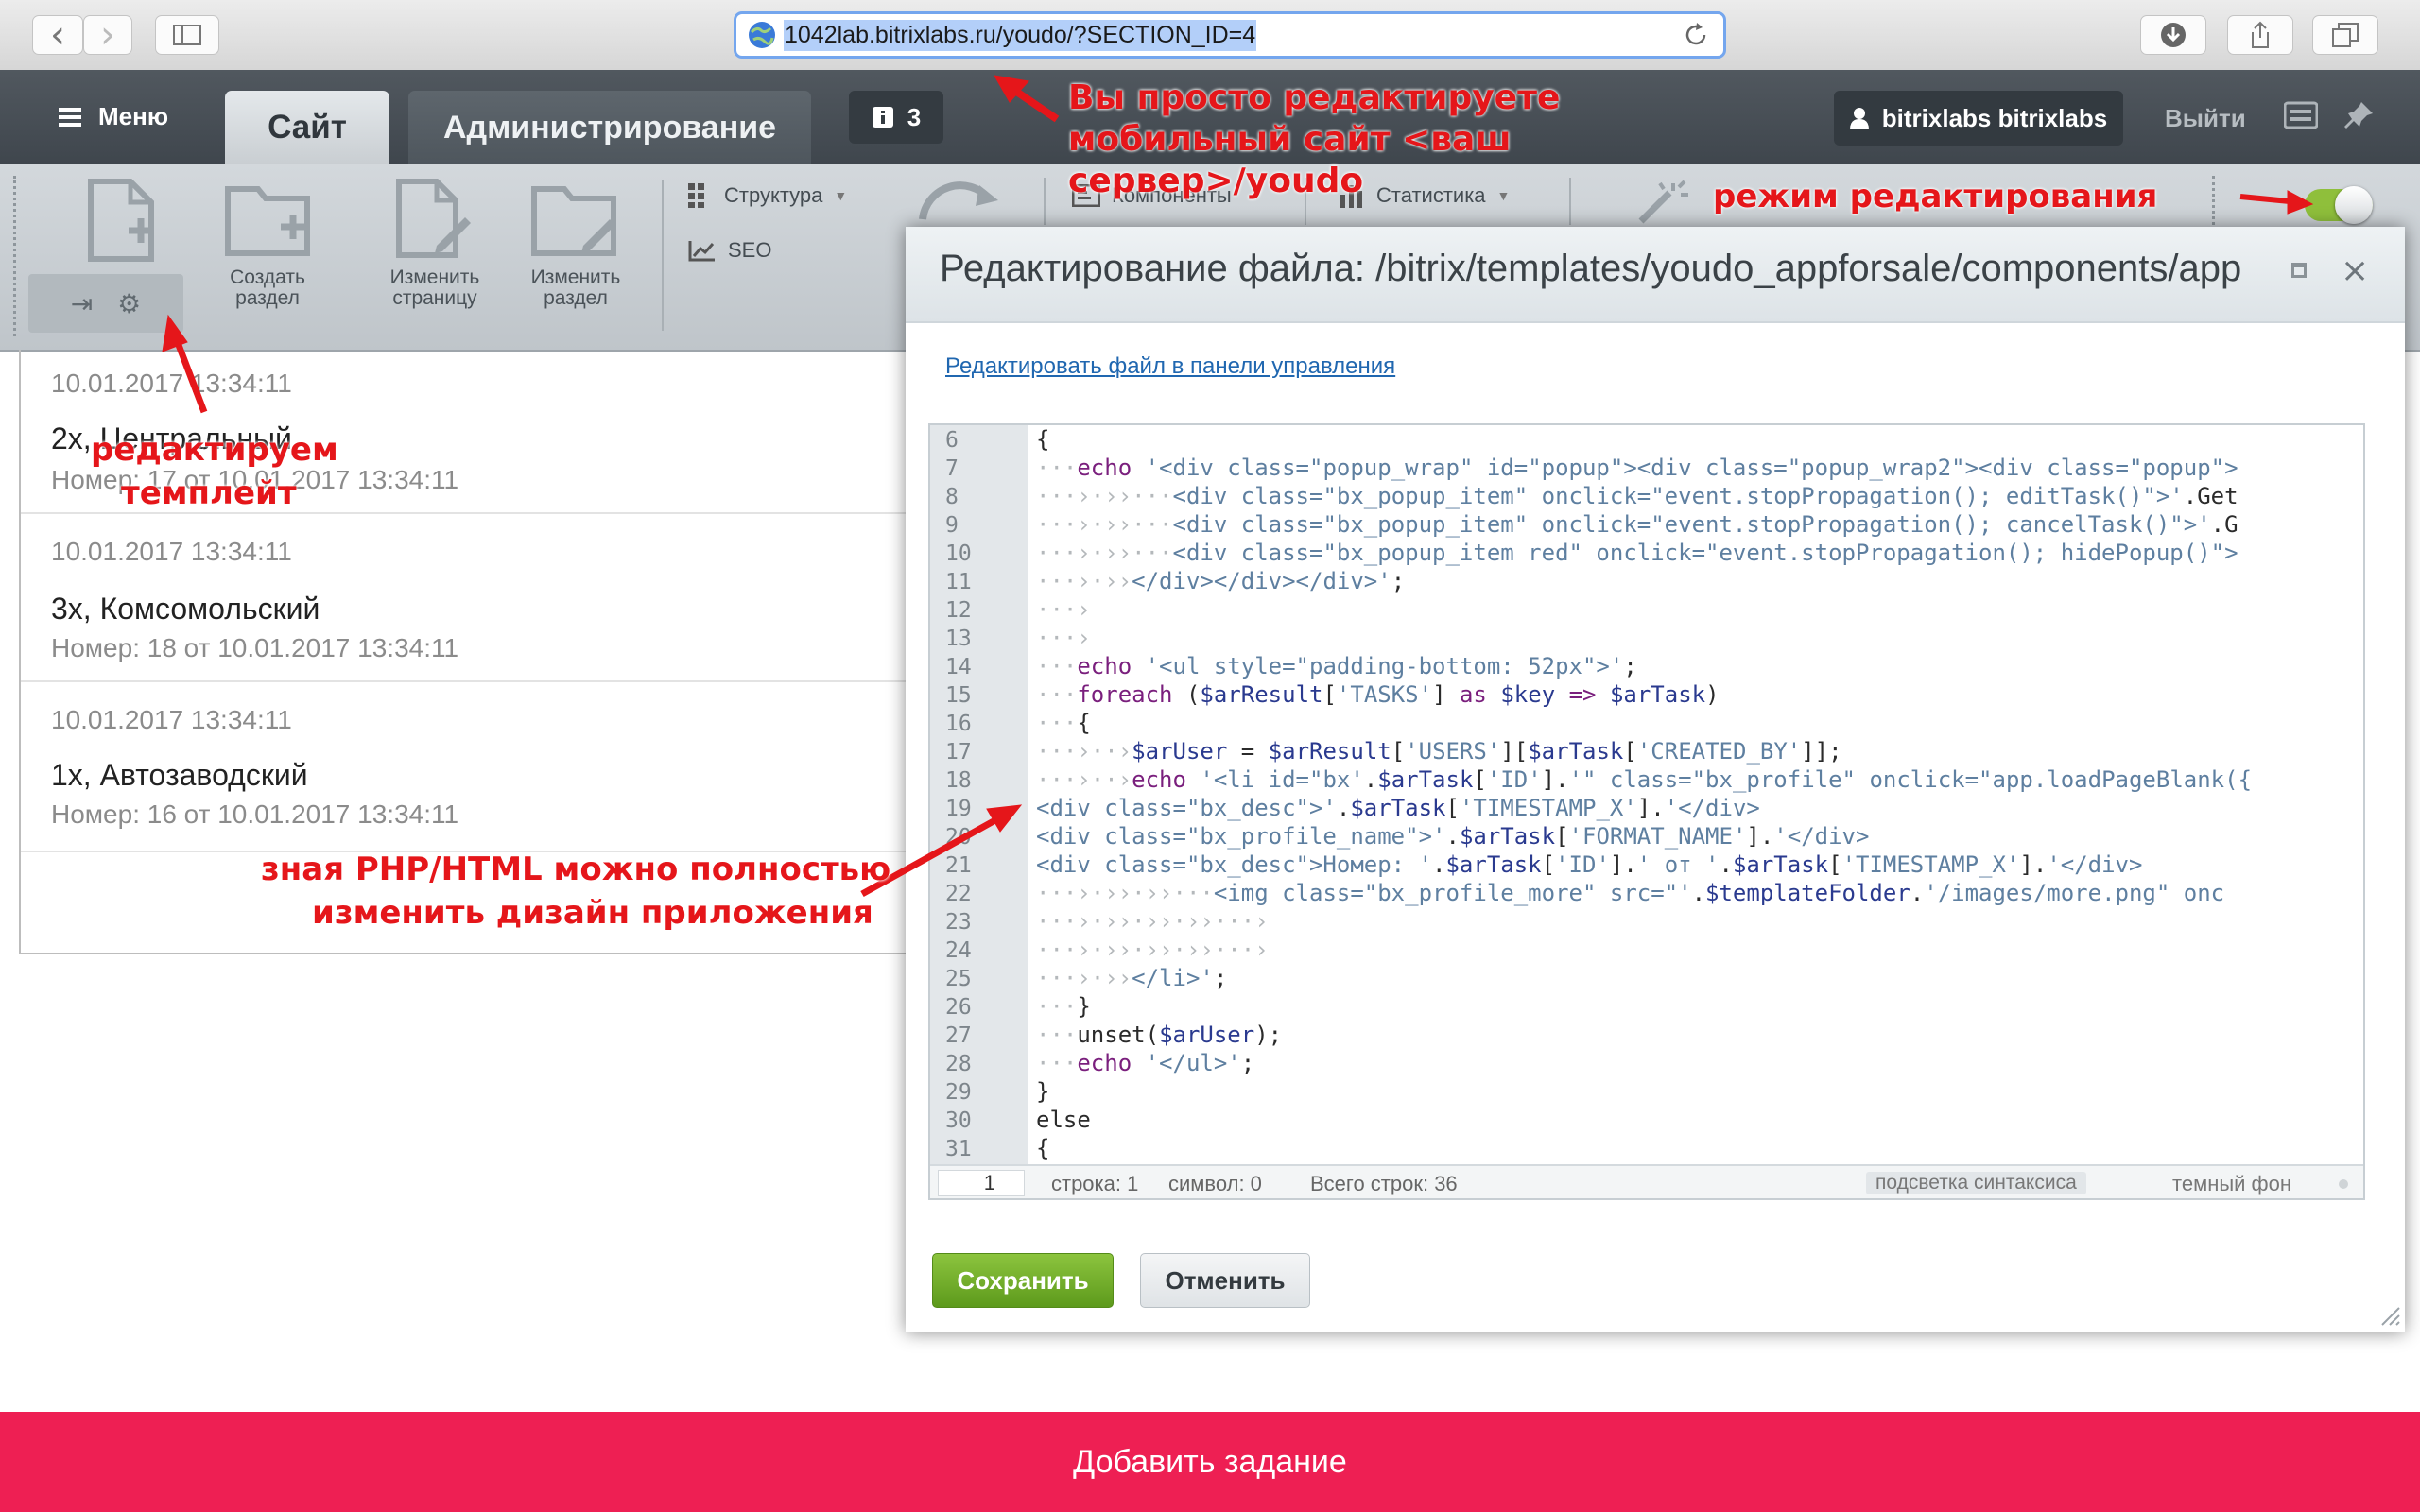  Describe the element at coordinates (1023, 1280) in the screenshot. I see `save-button: Сохранить` at that location.